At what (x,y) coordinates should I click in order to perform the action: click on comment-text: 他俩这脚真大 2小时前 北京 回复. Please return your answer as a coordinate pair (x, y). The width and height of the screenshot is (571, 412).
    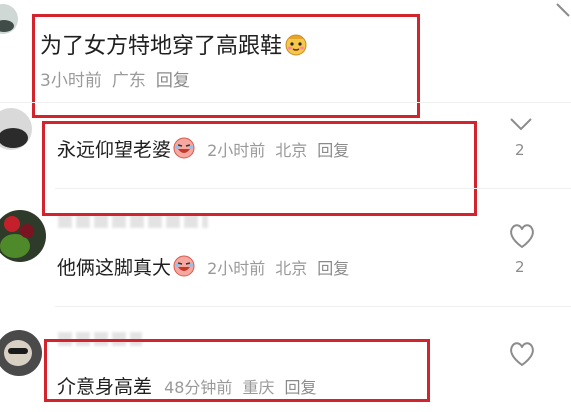
    Looking at the image, I should click on (208, 266).